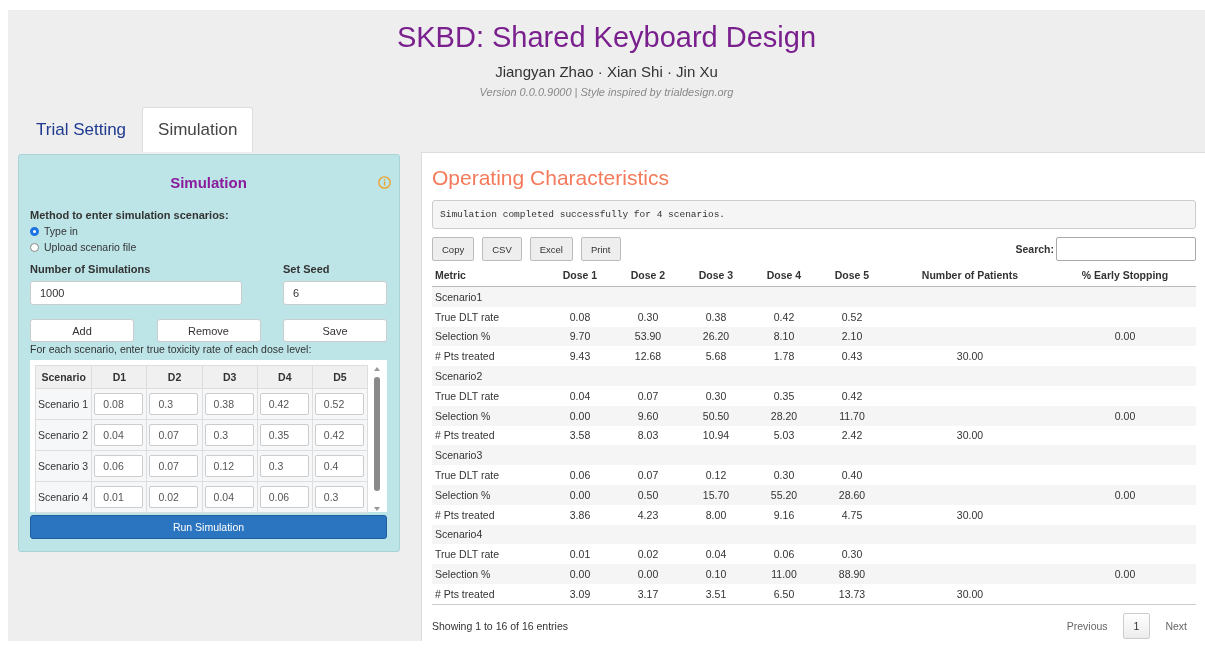 The height and width of the screenshot is (649, 1205). What do you see at coordinates (716, 494) in the screenshot?
I see `table-cell: 15.70` at bounding box center [716, 494].